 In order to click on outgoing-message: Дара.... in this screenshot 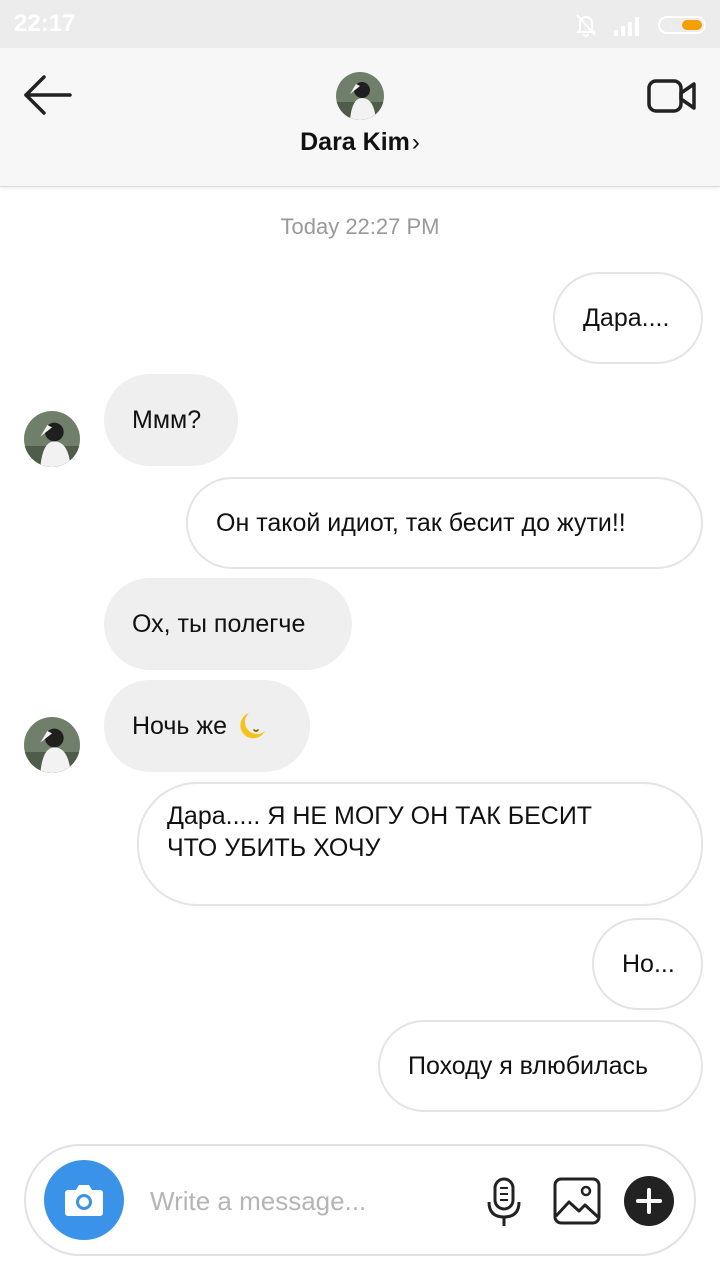, I will do `click(628, 318)`.